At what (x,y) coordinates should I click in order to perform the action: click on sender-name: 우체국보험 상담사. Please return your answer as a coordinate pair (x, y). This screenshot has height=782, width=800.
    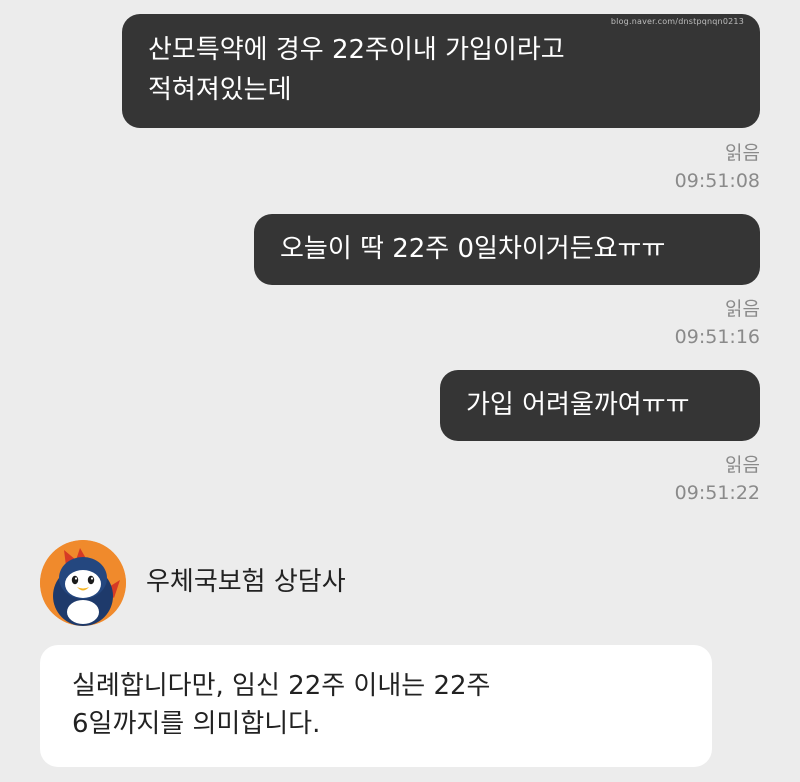
    Looking at the image, I should click on (246, 582).